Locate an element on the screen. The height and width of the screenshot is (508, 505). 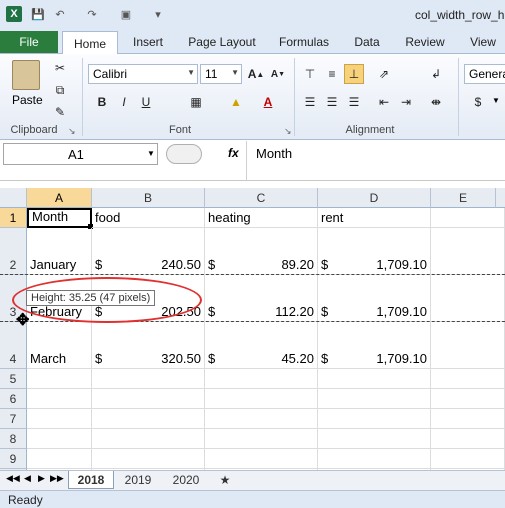
cell-b5 is located at coordinates (148, 379).